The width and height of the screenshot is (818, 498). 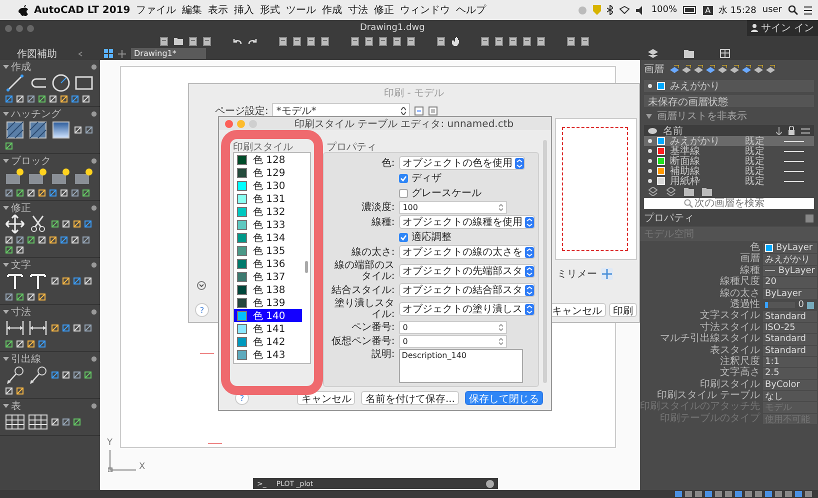 What do you see at coordinates (624, 10) in the screenshot?
I see `wifi-icon` at bounding box center [624, 10].